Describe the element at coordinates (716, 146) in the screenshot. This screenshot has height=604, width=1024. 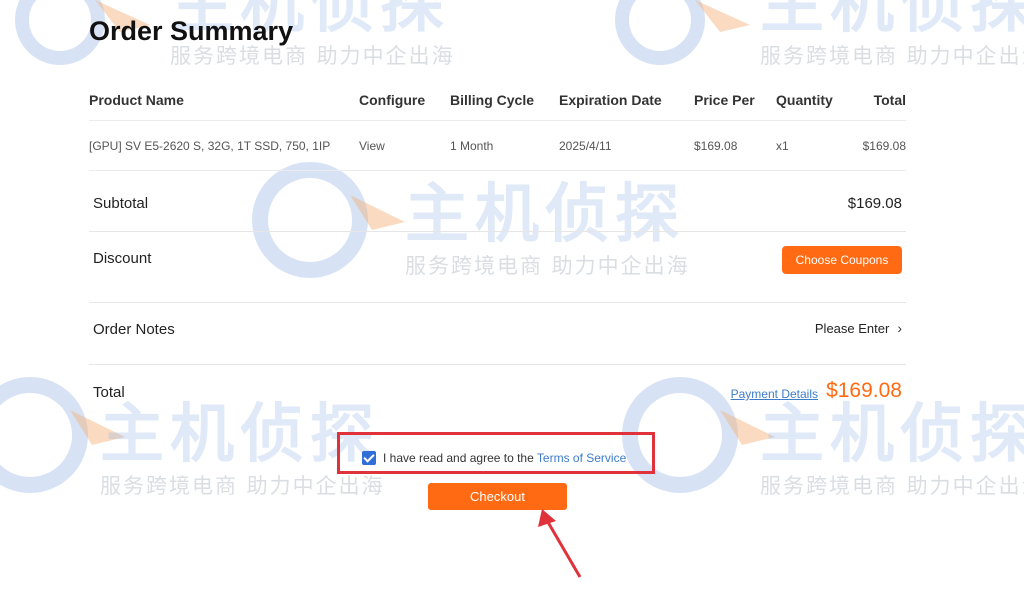
I see `price-per-cell: $169.08` at that location.